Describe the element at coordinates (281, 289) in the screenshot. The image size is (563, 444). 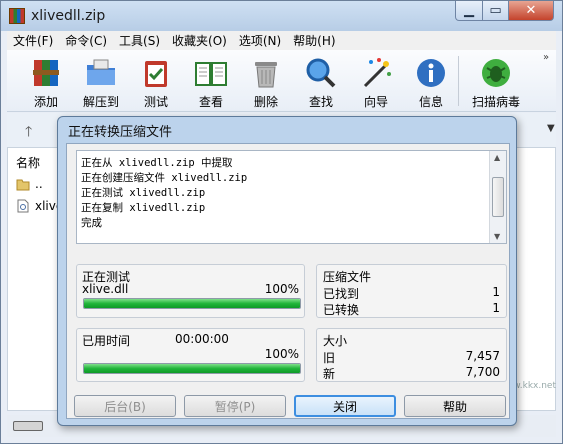
I see `testing-percent: 100%` at that location.